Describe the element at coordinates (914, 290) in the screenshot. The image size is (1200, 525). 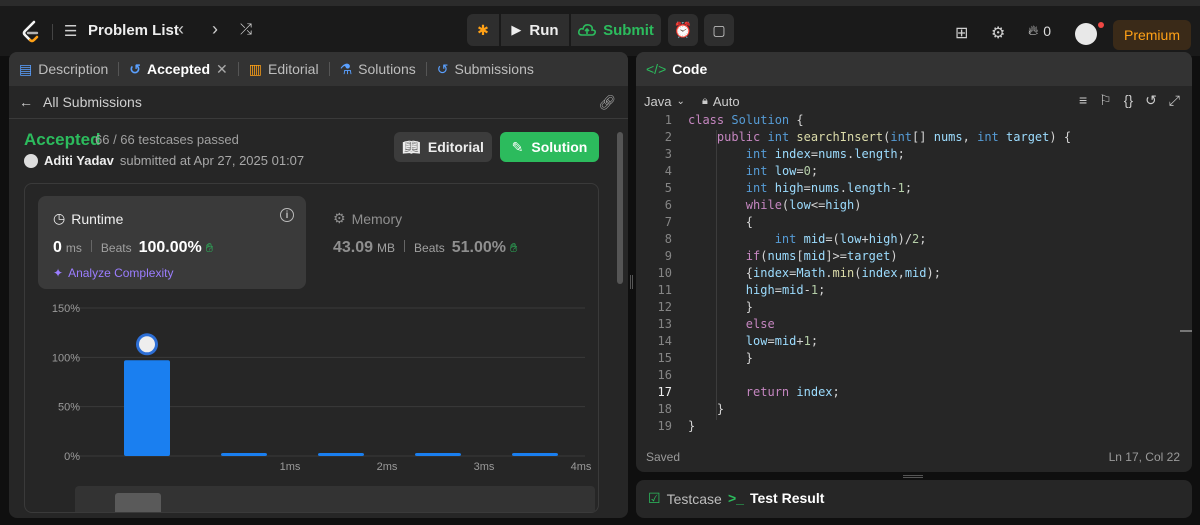
I see `code-line: 11 high=mid-1;` at that location.